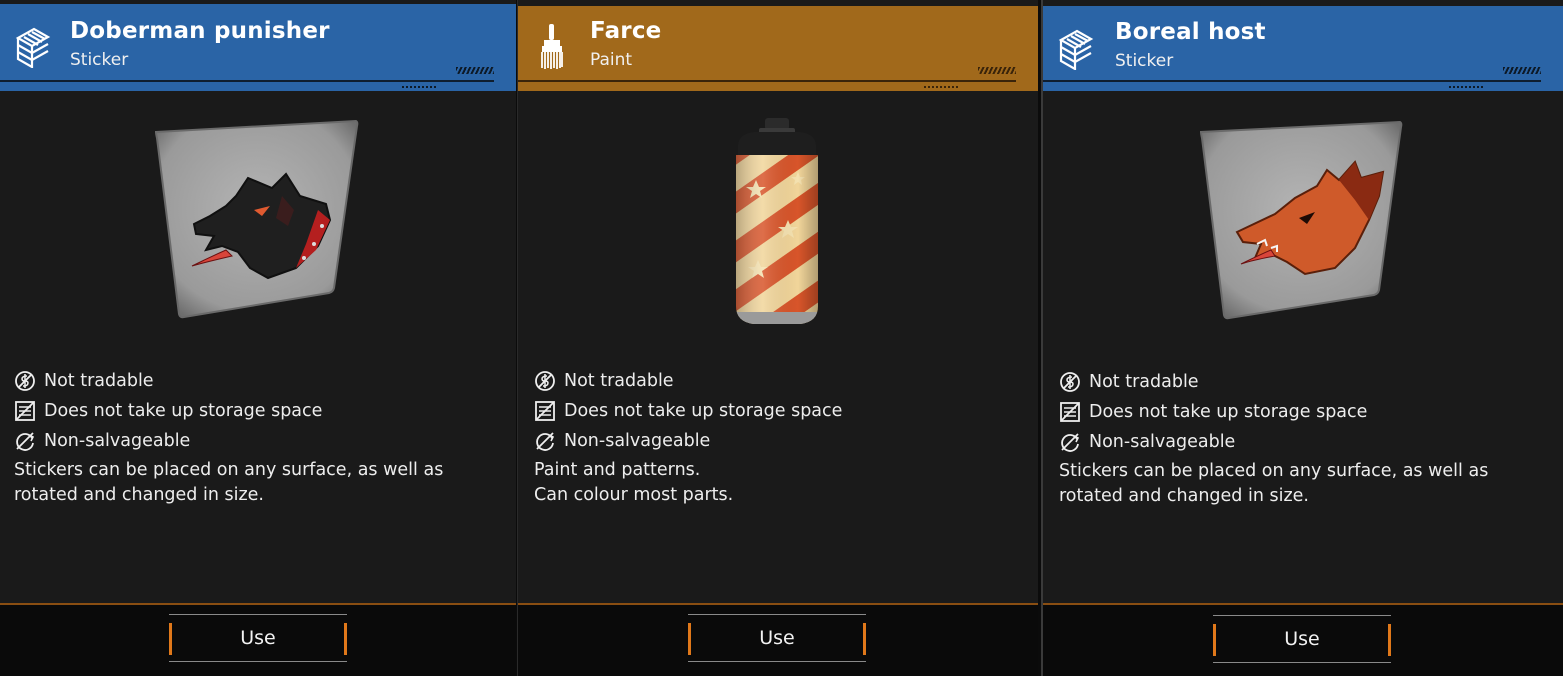  Describe the element at coordinates (626, 31) in the screenshot. I see `item-title: Farce` at that location.